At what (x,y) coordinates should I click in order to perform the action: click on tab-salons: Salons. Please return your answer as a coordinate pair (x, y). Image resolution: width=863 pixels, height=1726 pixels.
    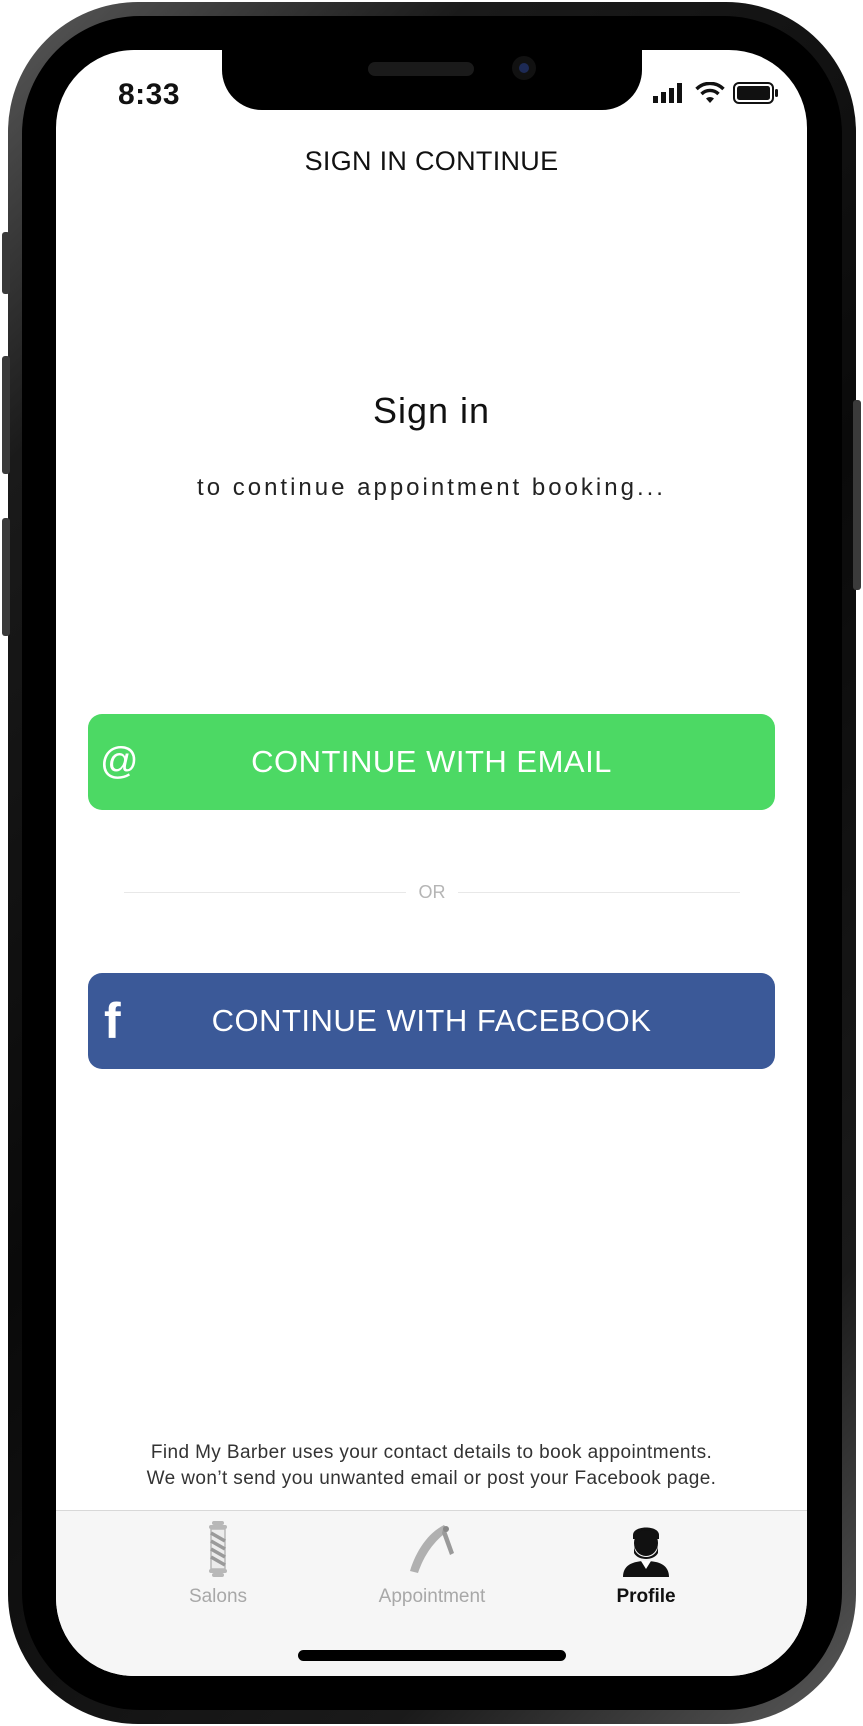
    Looking at the image, I should click on (218, 1564).